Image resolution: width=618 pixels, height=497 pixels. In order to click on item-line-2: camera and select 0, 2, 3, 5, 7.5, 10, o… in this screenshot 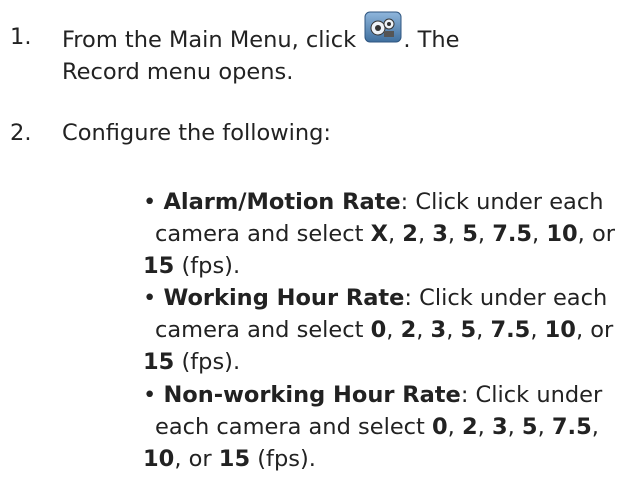, I will do `click(384, 330)`.